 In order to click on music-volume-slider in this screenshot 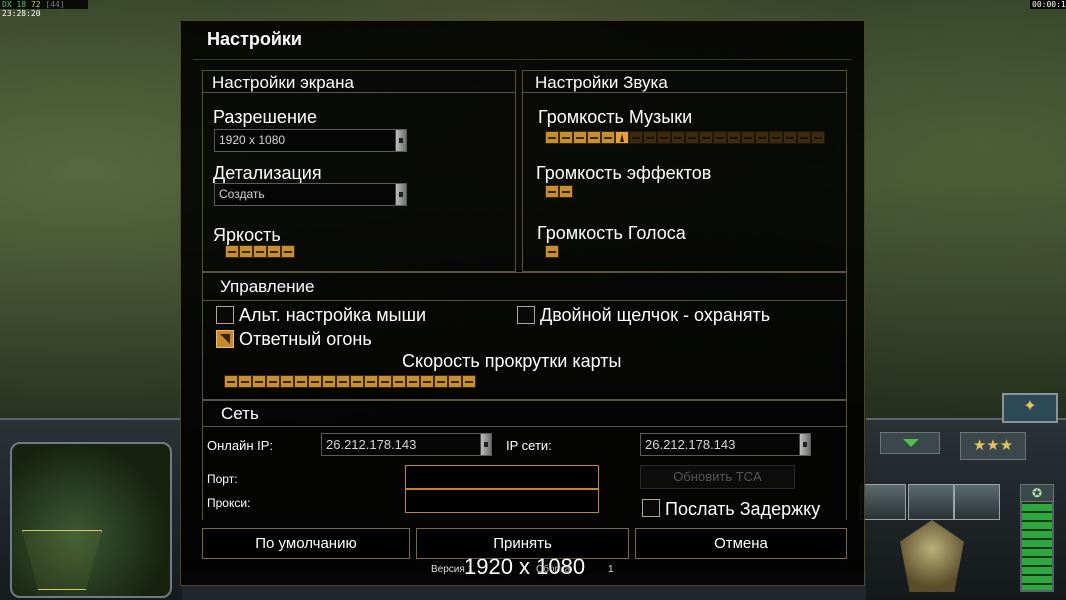, I will do `click(685, 138)`.